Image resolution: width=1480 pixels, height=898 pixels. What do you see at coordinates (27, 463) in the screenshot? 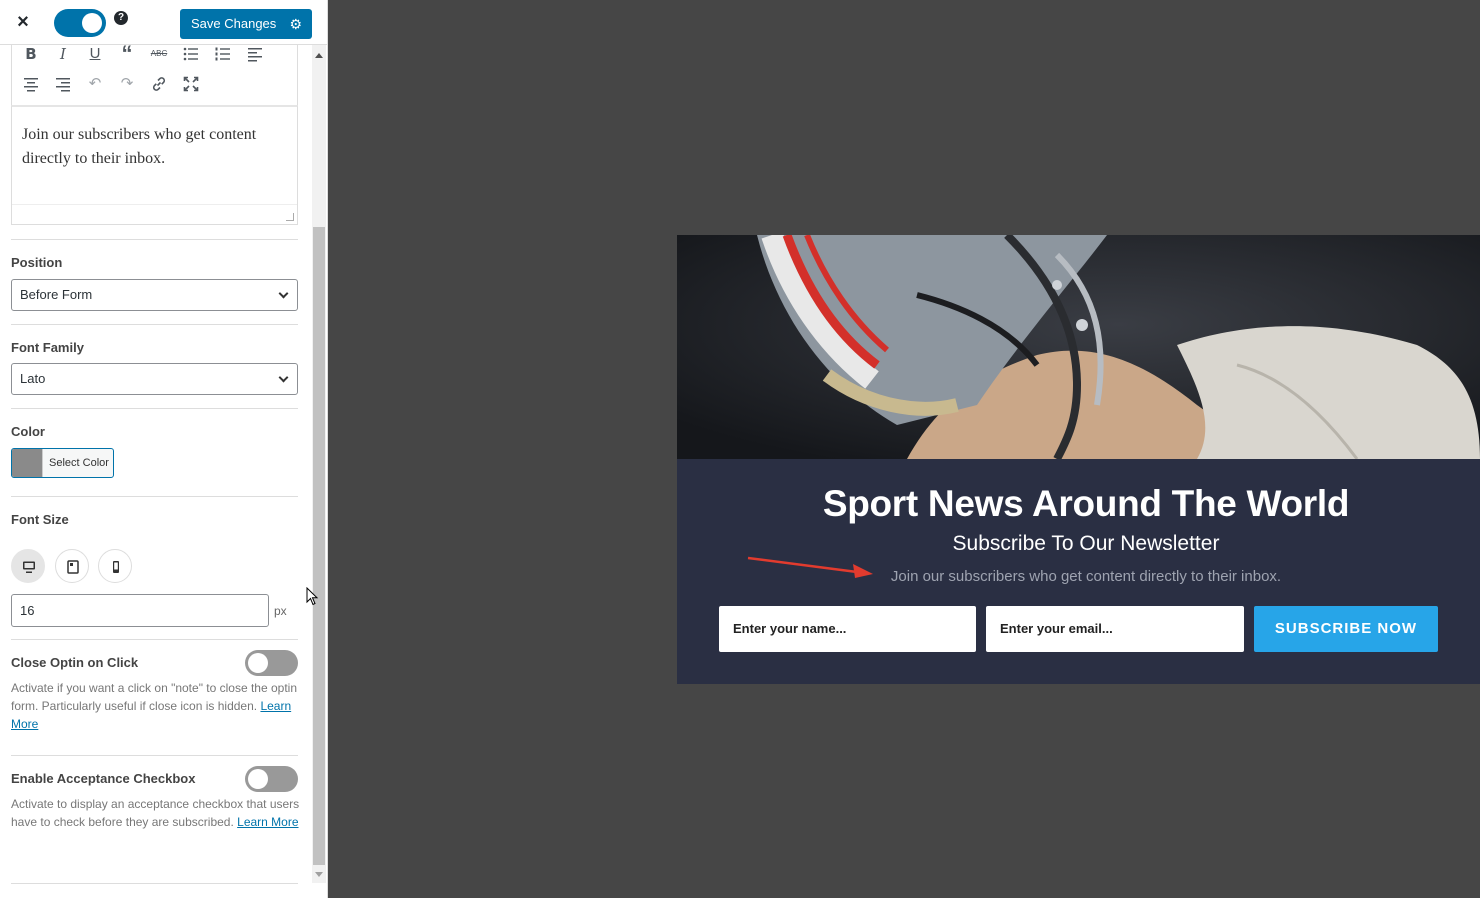
I see `color-swatch` at bounding box center [27, 463].